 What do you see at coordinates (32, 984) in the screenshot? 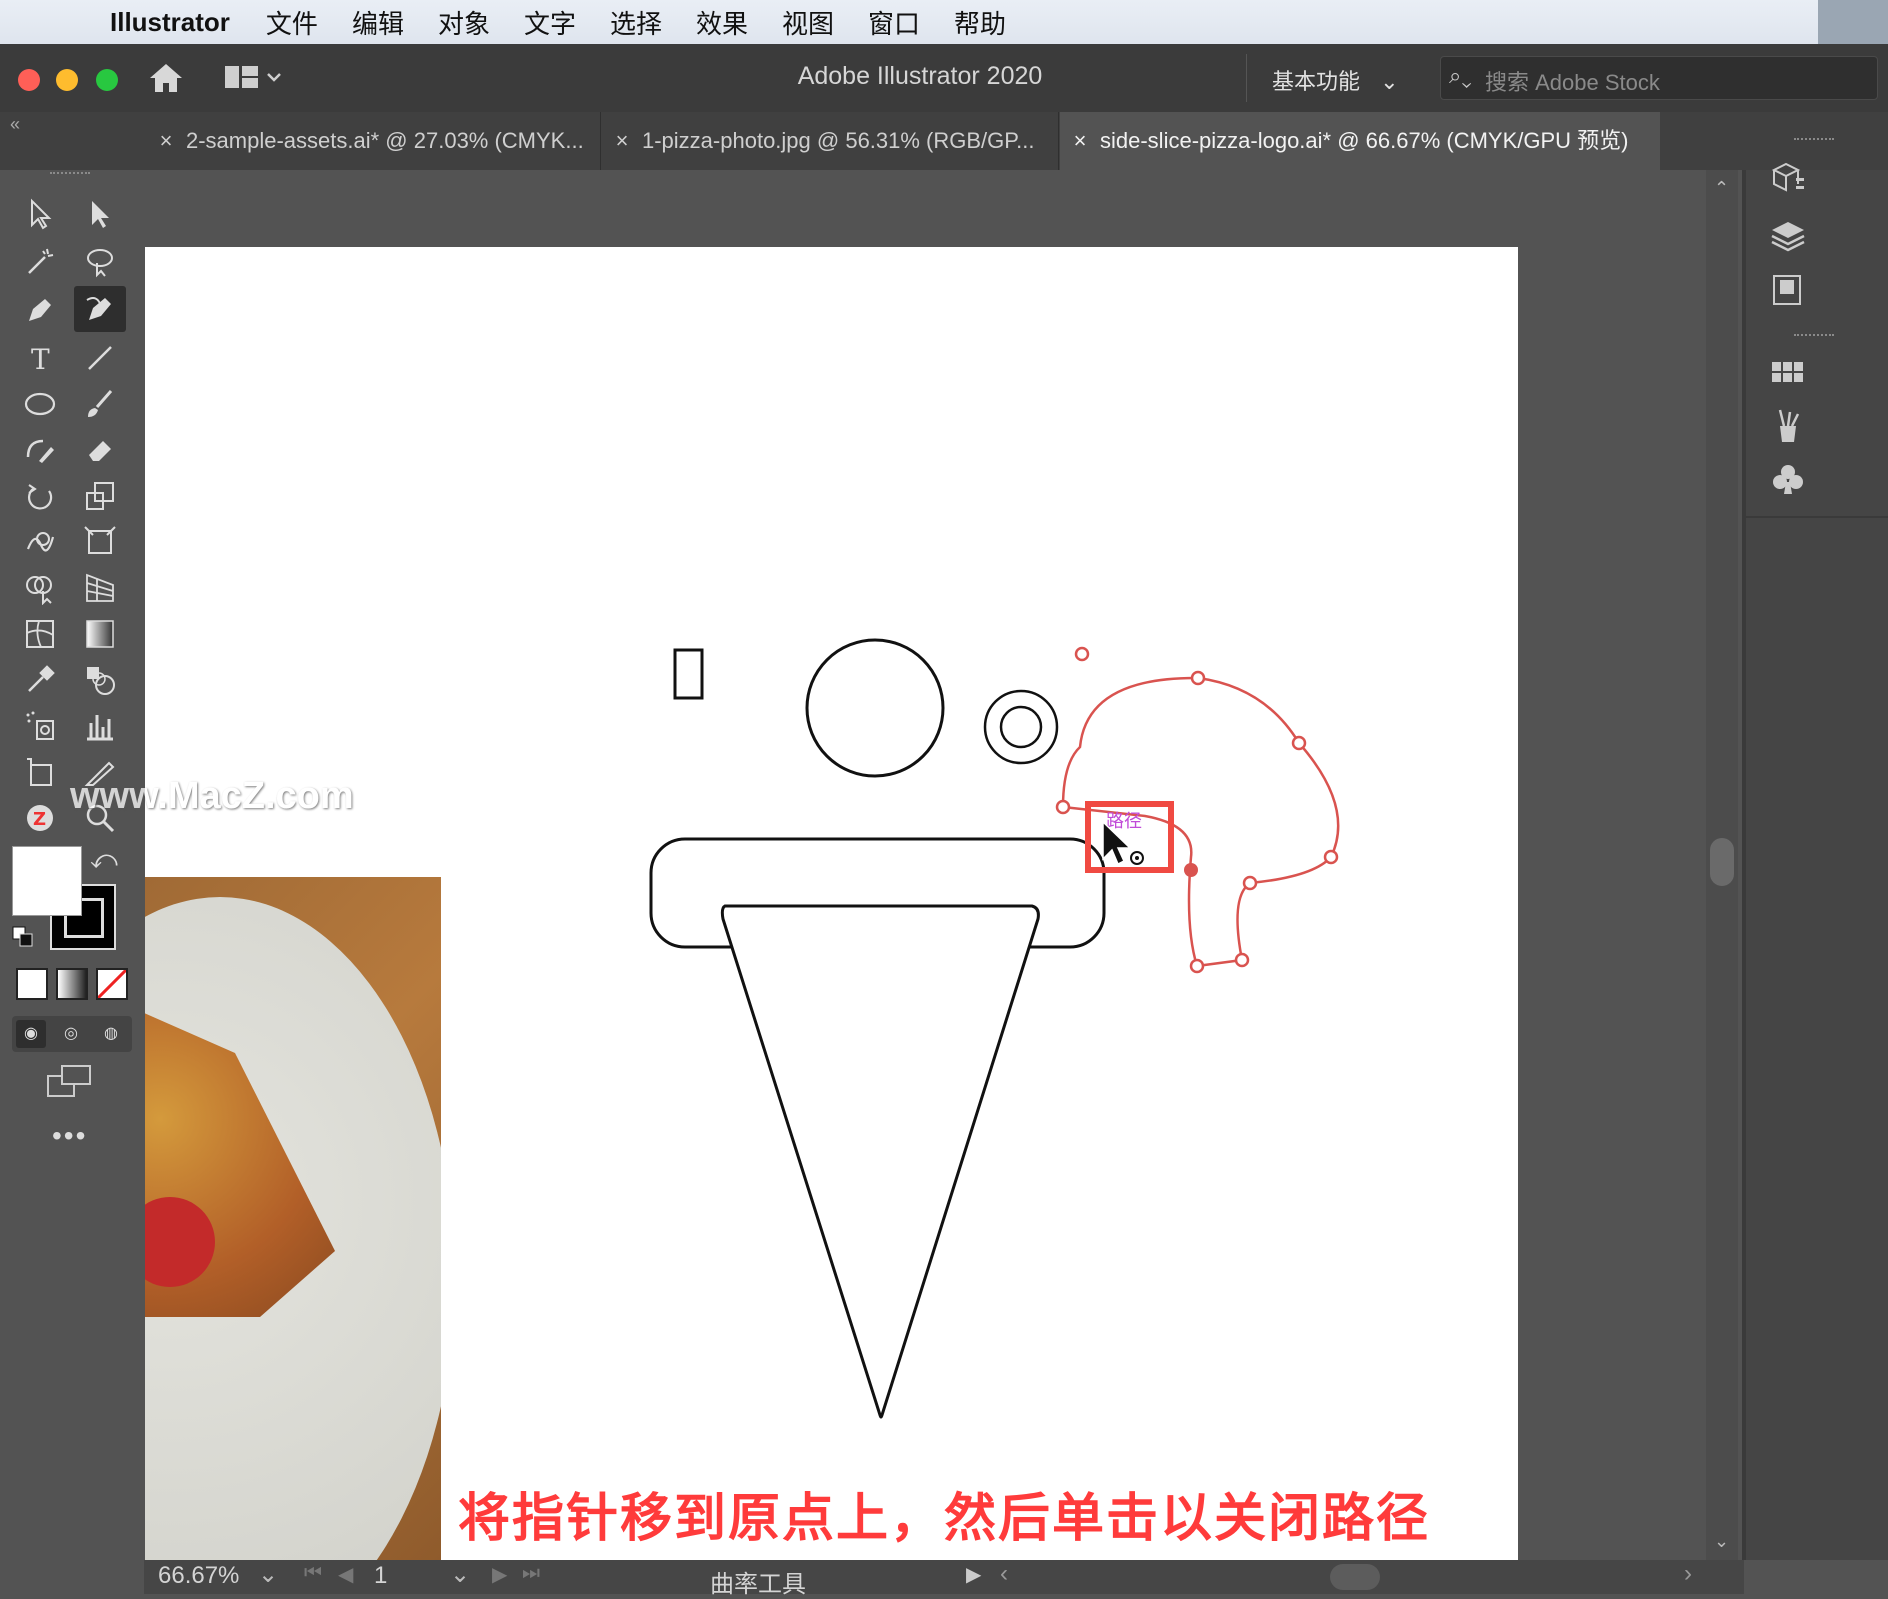
I see `color-mode-button` at bounding box center [32, 984].